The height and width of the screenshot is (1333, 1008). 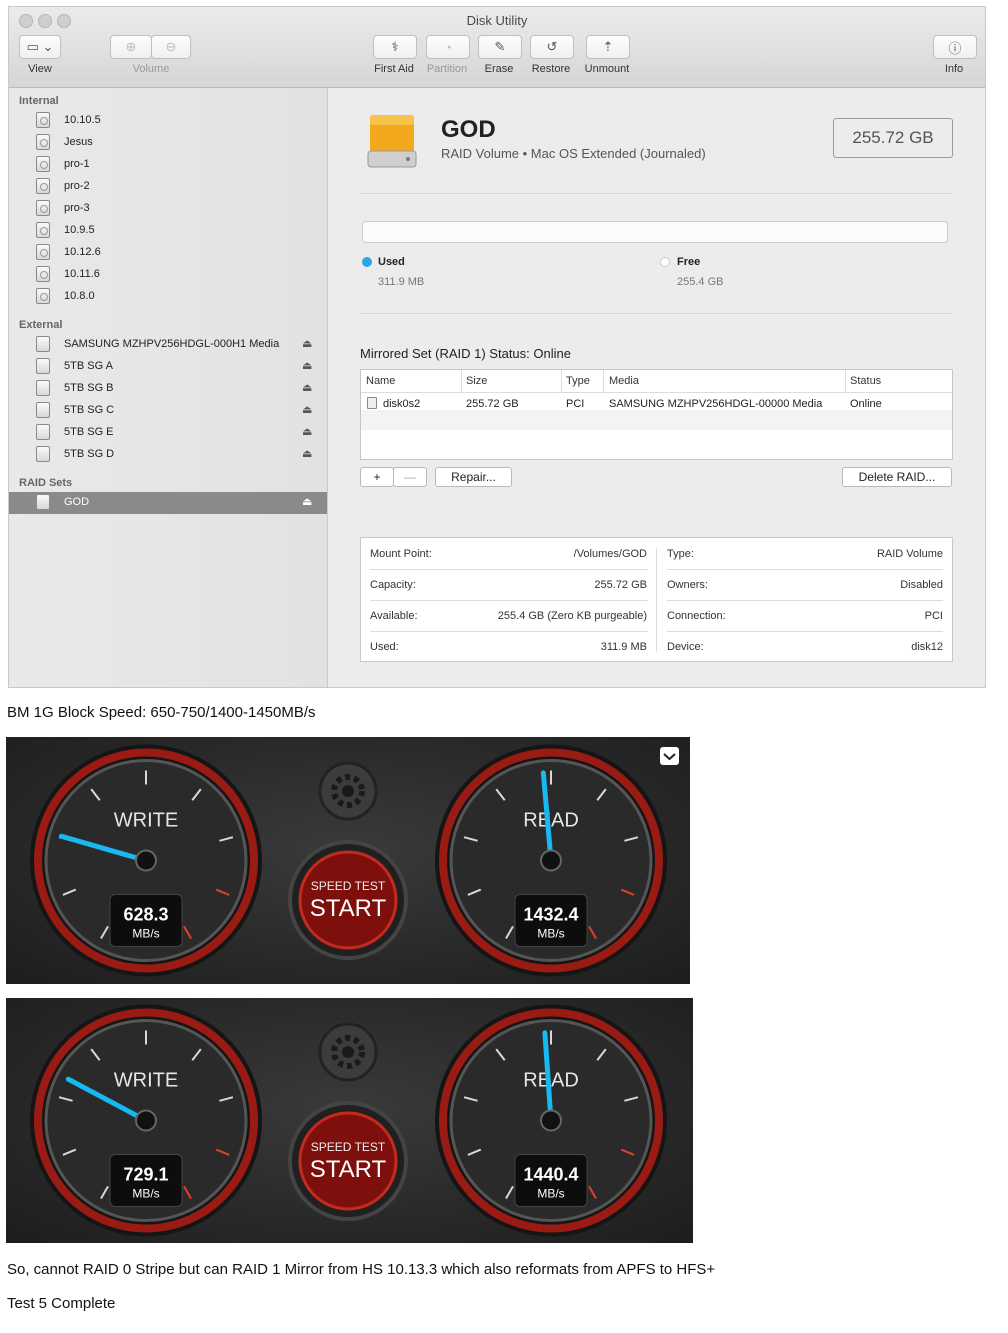 What do you see at coordinates (402, 404) in the screenshot?
I see `row-name: disk0s2` at bounding box center [402, 404].